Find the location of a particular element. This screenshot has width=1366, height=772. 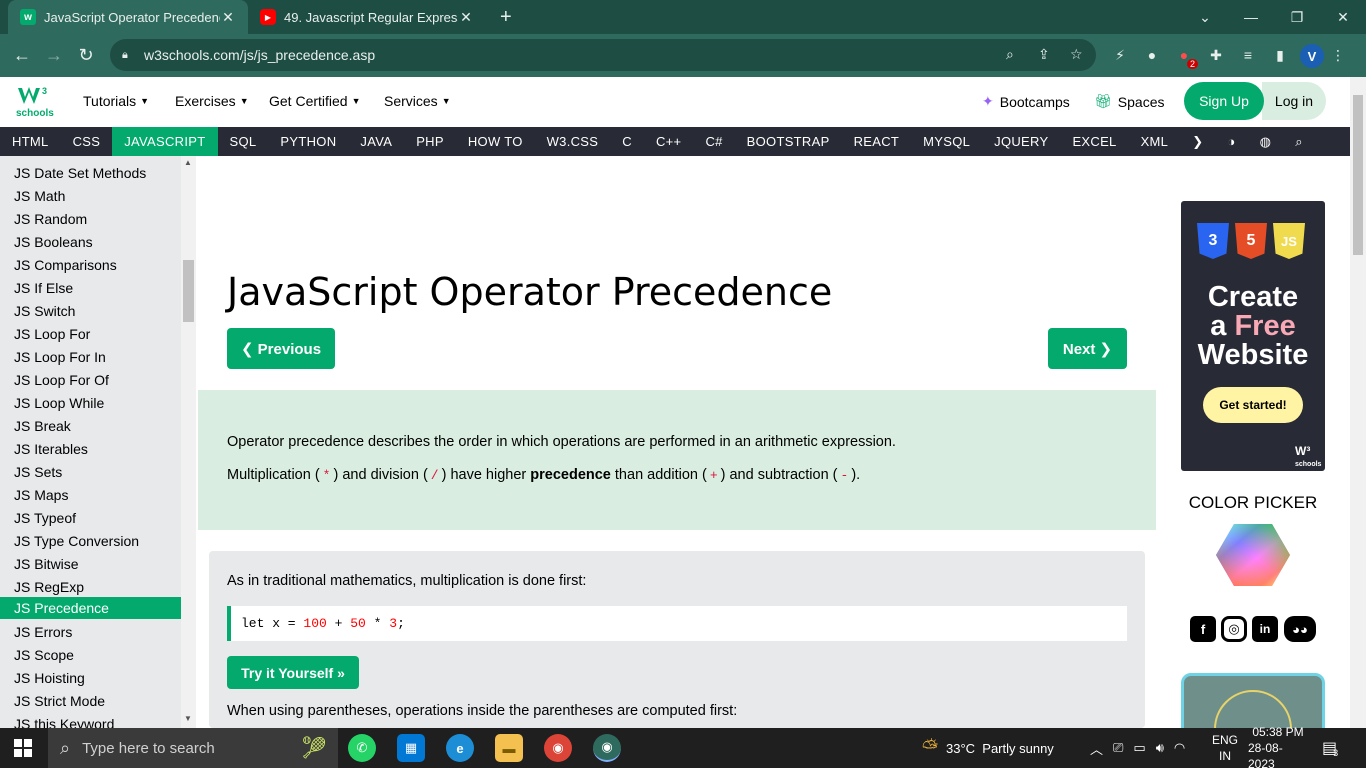

facebook-icon: f is located at coordinates (1203, 629).